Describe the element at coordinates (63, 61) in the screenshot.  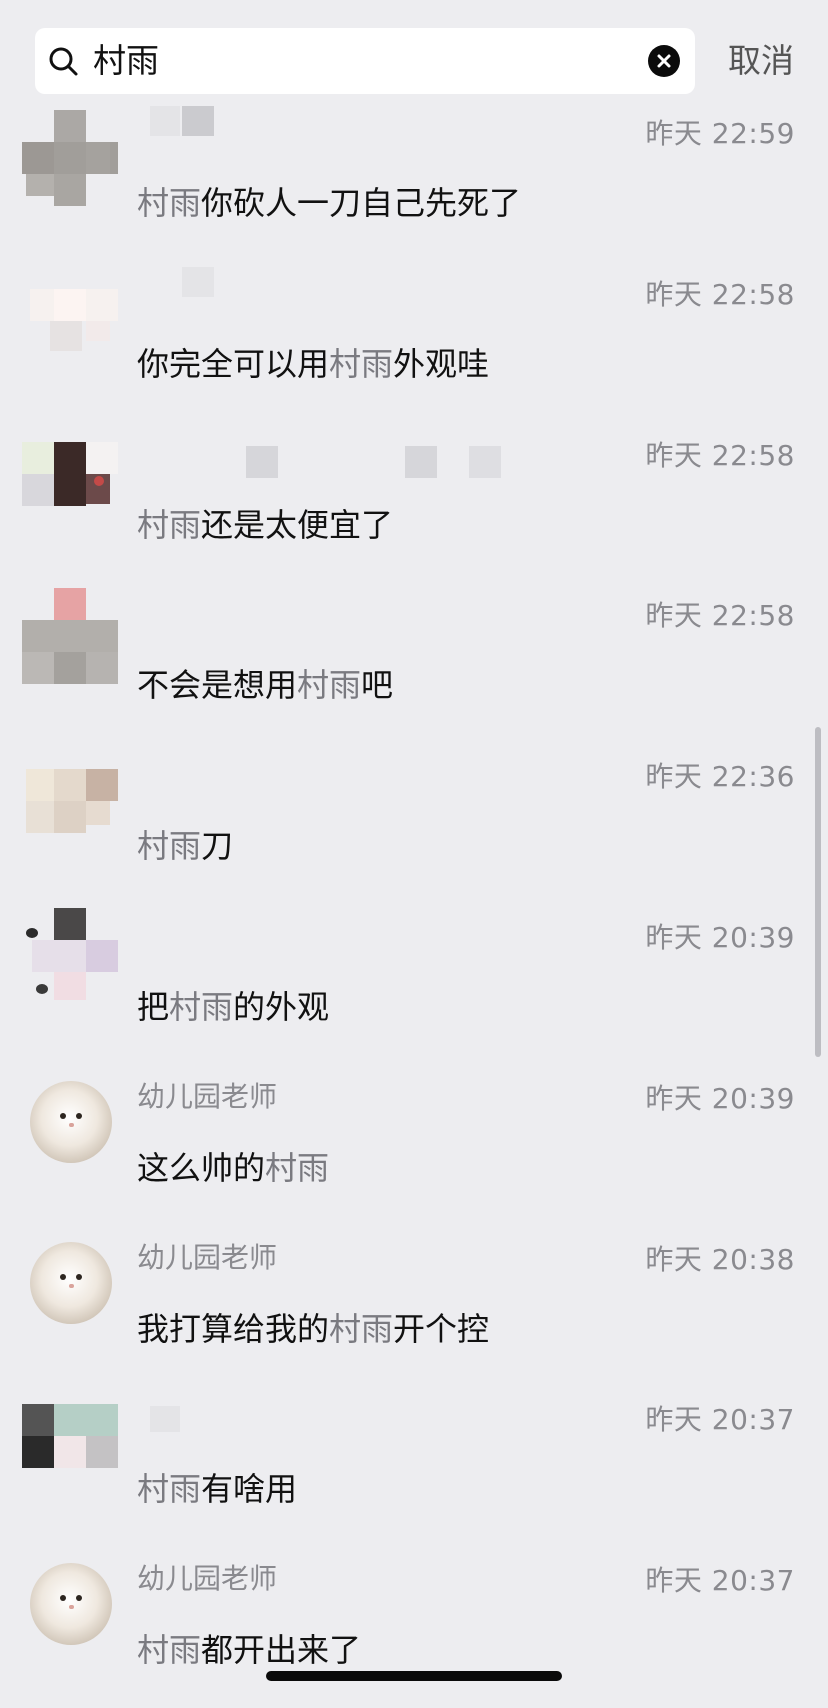
I see `search-icon` at that location.